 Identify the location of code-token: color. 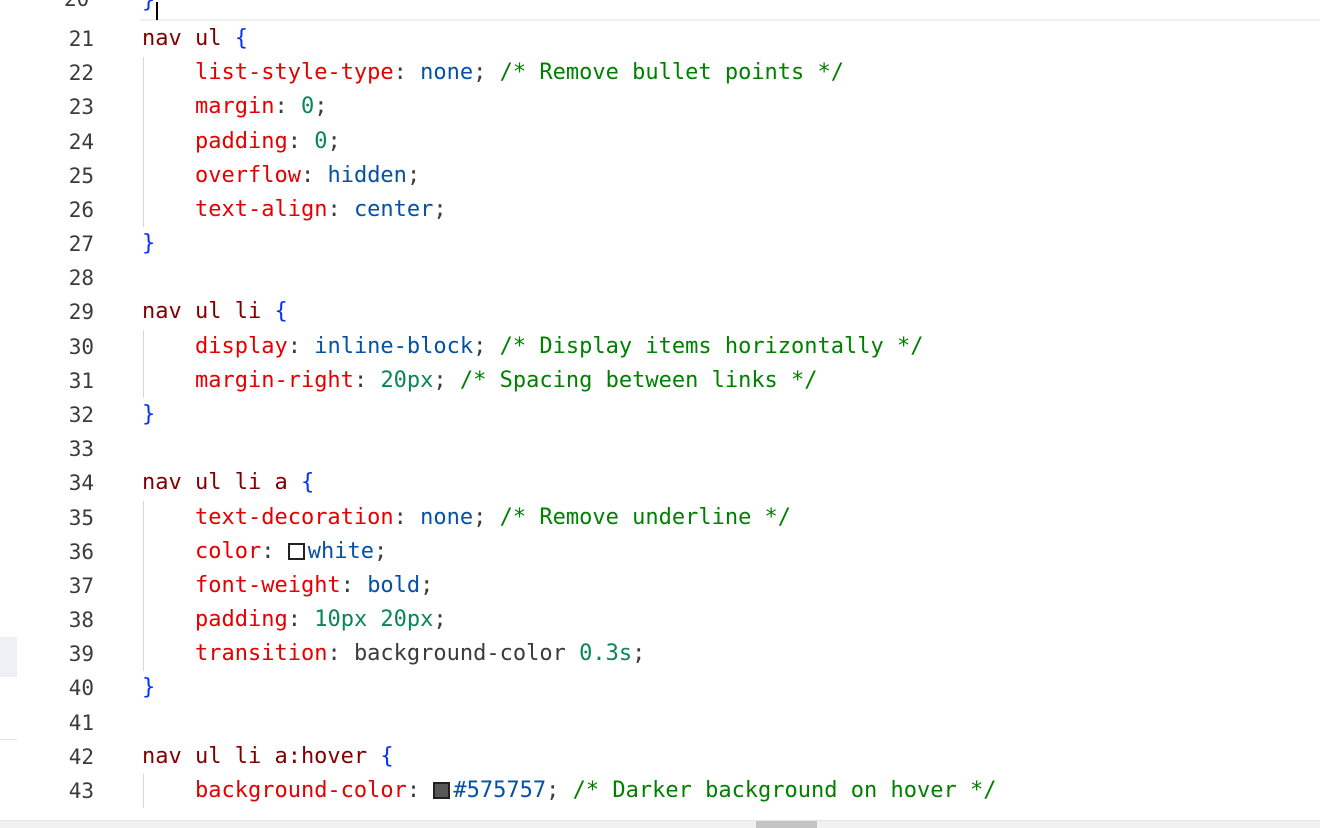
(228, 551).